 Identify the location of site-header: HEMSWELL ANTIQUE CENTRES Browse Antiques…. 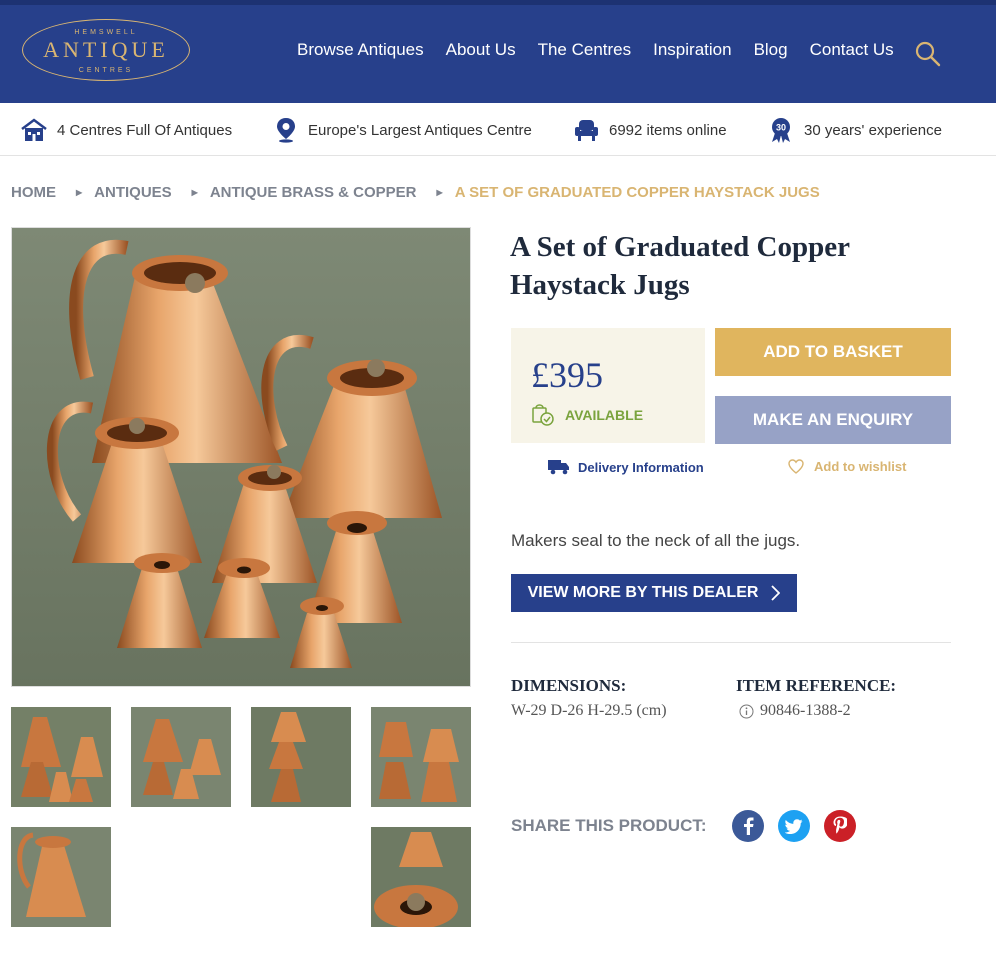
(498, 51).